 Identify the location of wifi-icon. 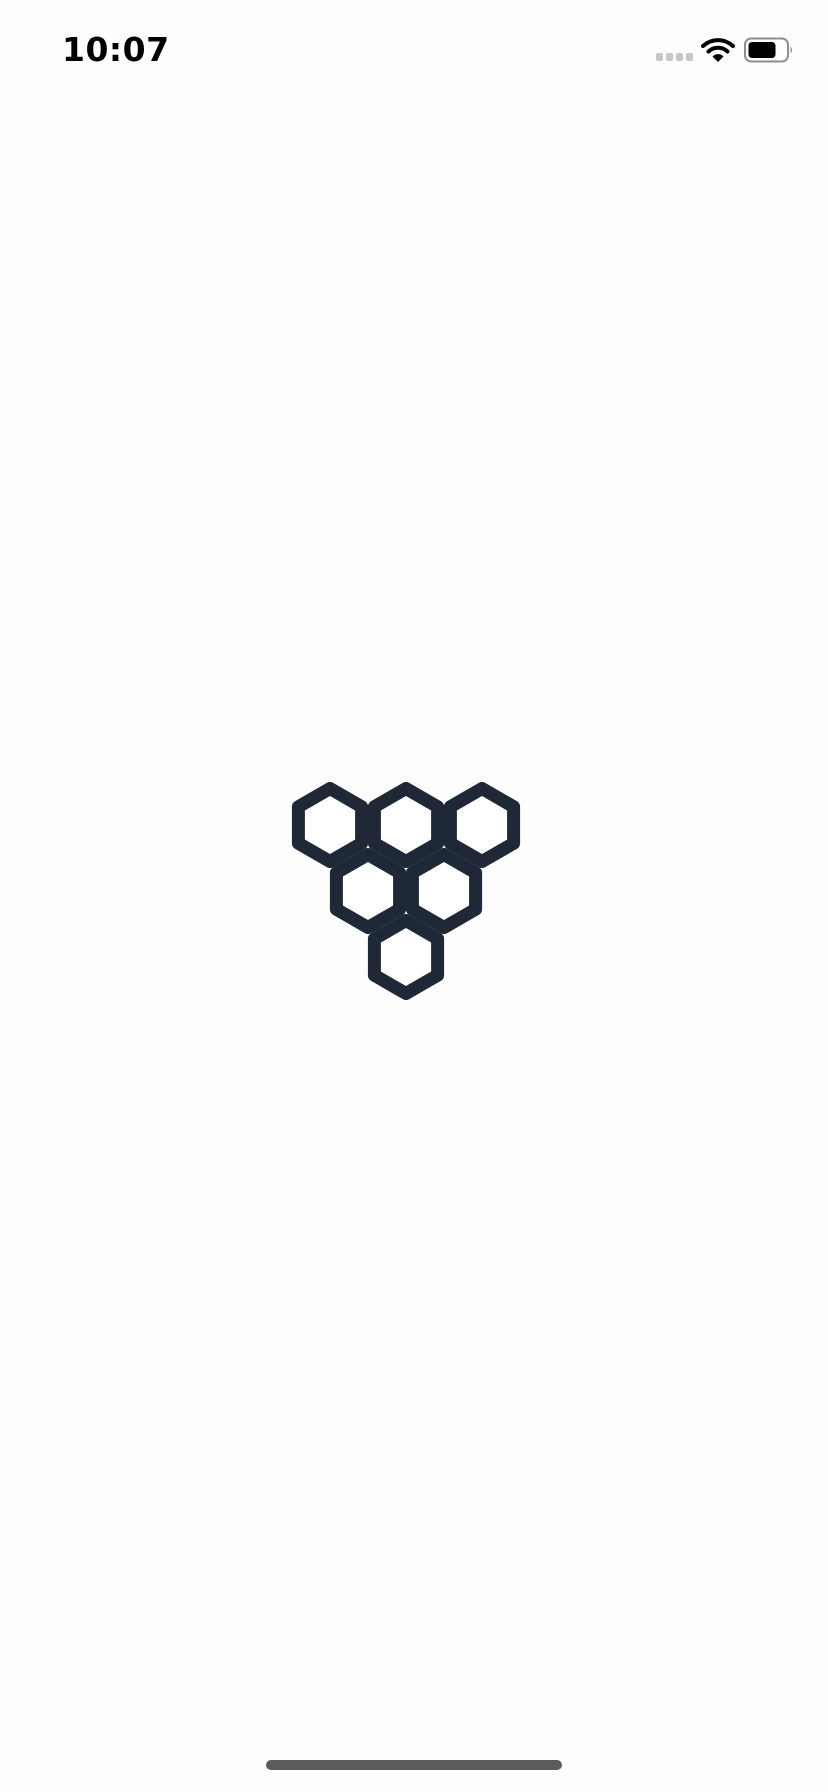
(718, 50).